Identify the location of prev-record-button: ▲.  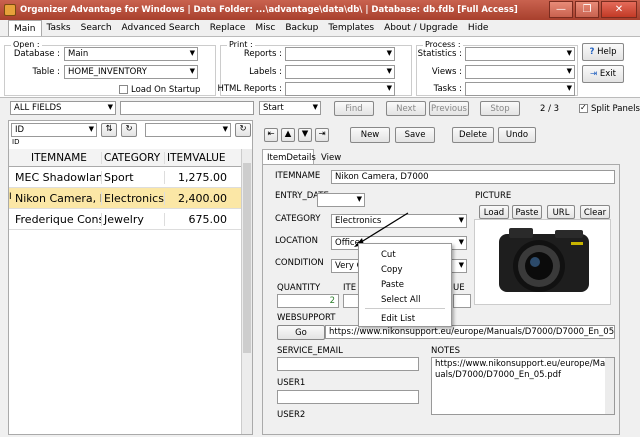
(288, 135).